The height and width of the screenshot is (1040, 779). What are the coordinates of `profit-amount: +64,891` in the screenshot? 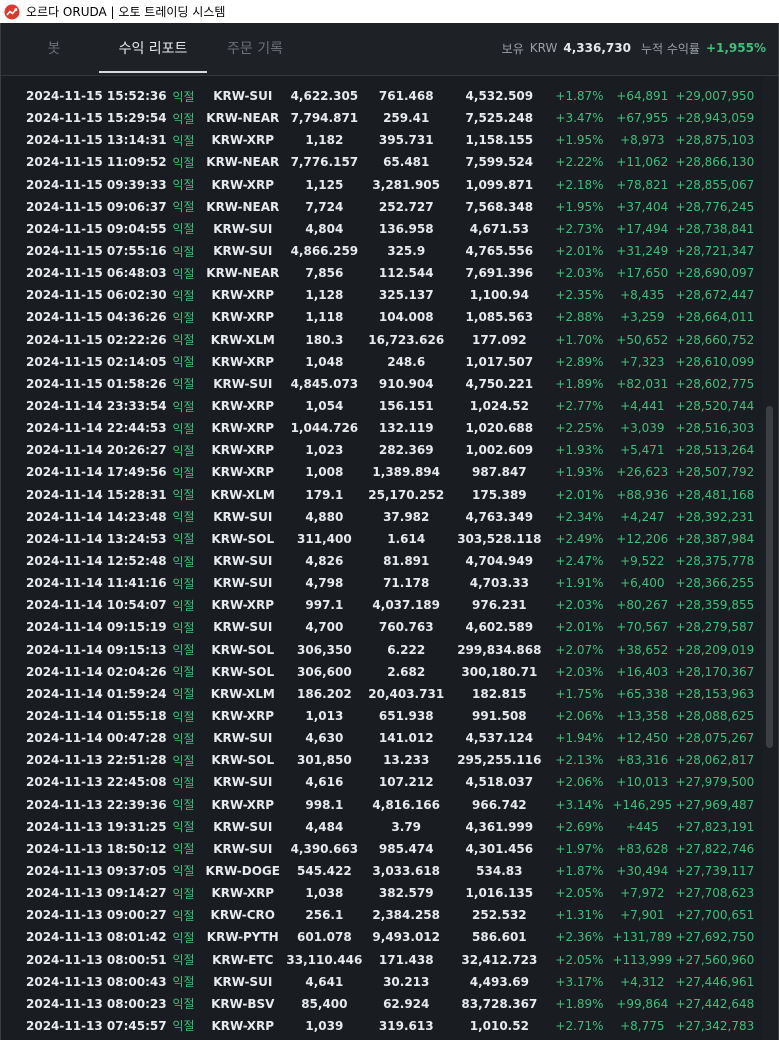 It's located at (642, 96).